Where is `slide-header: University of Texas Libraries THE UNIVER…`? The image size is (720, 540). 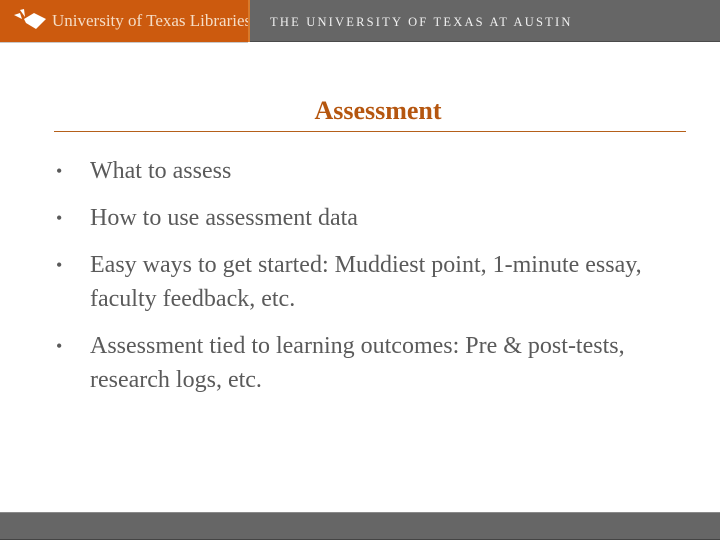 slide-header: University of Texas Libraries THE UNIVER… is located at coordinates (360, 21).